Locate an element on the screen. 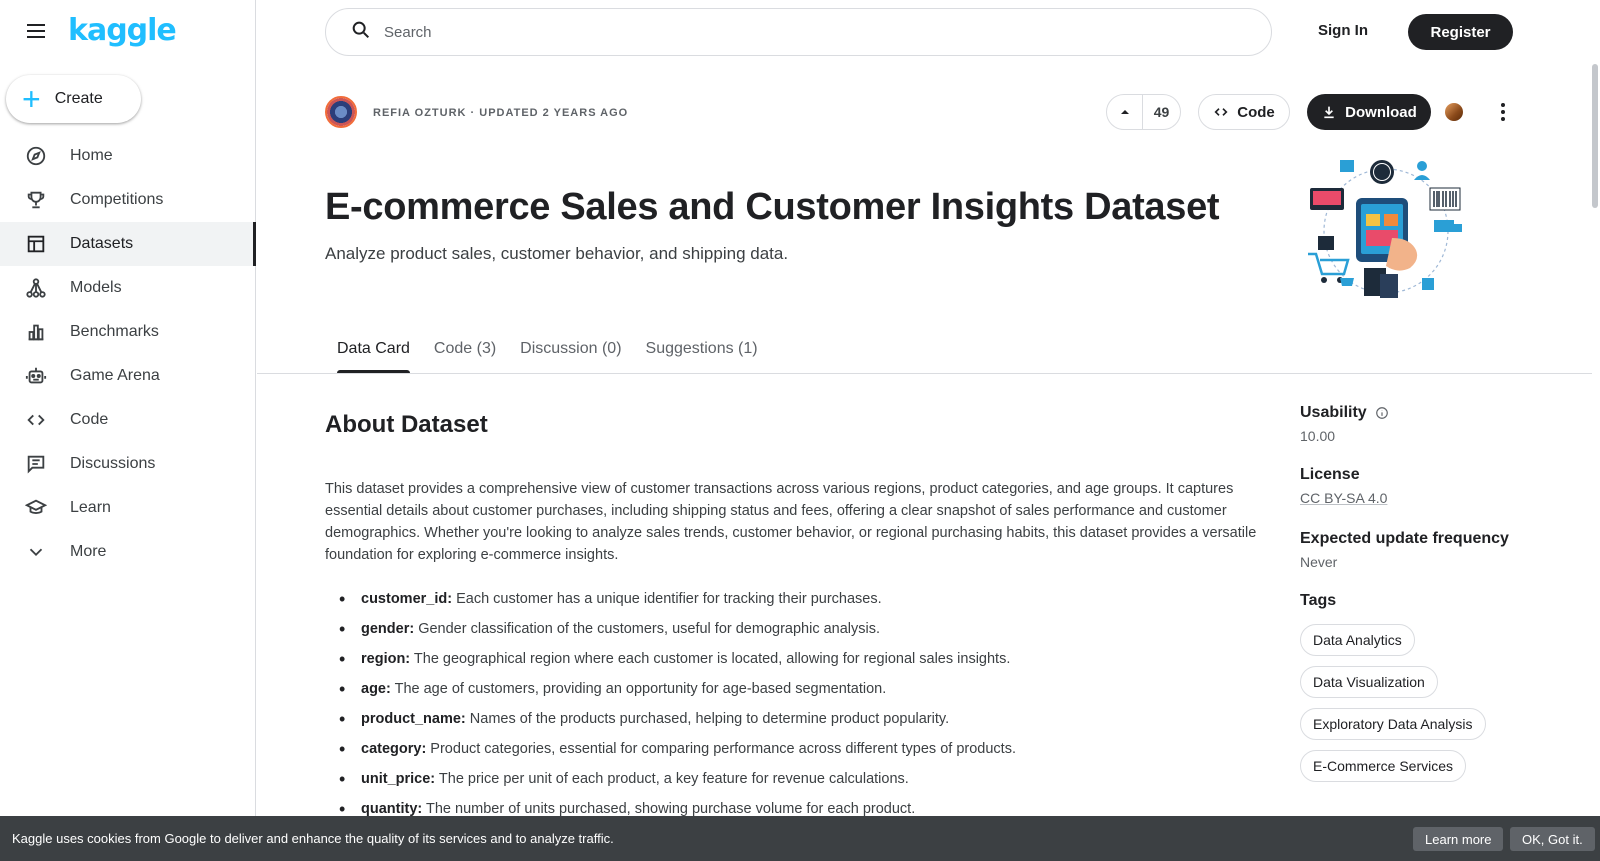  update-frequency-value: Never is located at coordinates (1319, 562).